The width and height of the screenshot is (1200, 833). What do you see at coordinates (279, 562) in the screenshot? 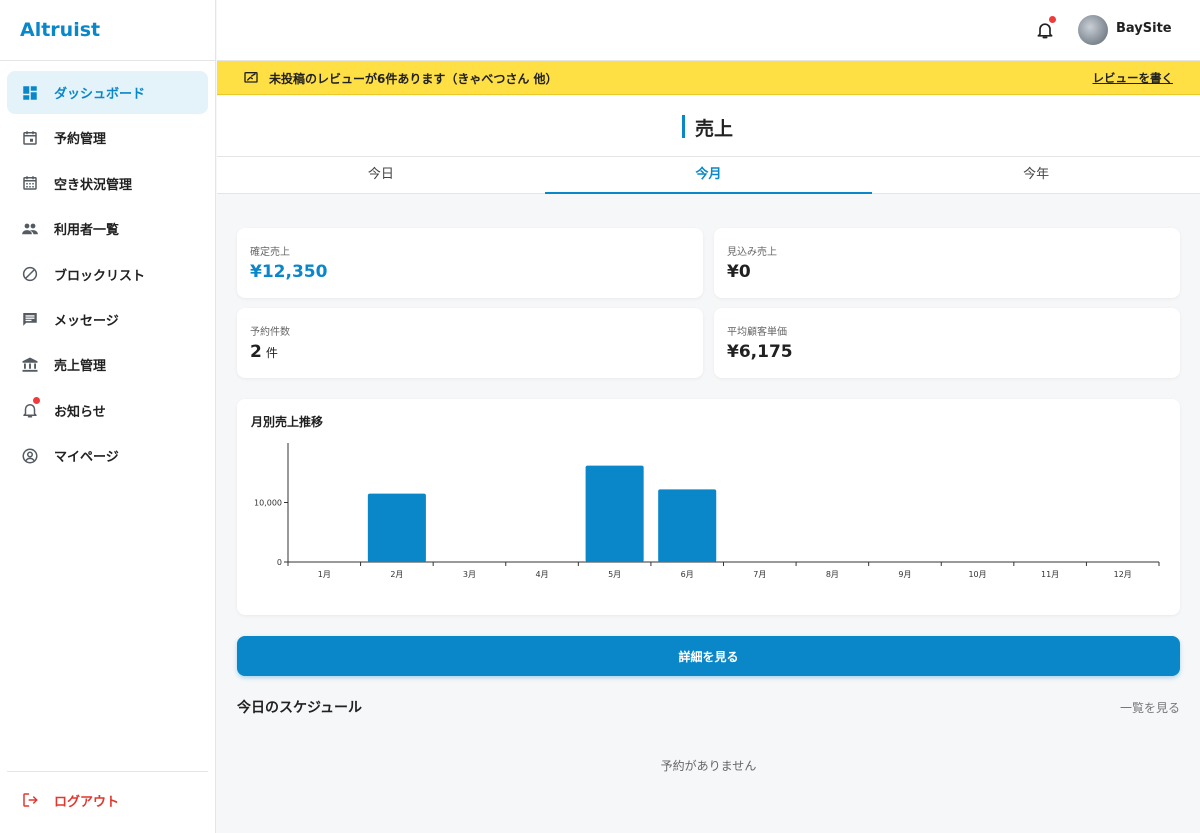
I see `y-tick-label: 0` at bounding box center [279, 562].